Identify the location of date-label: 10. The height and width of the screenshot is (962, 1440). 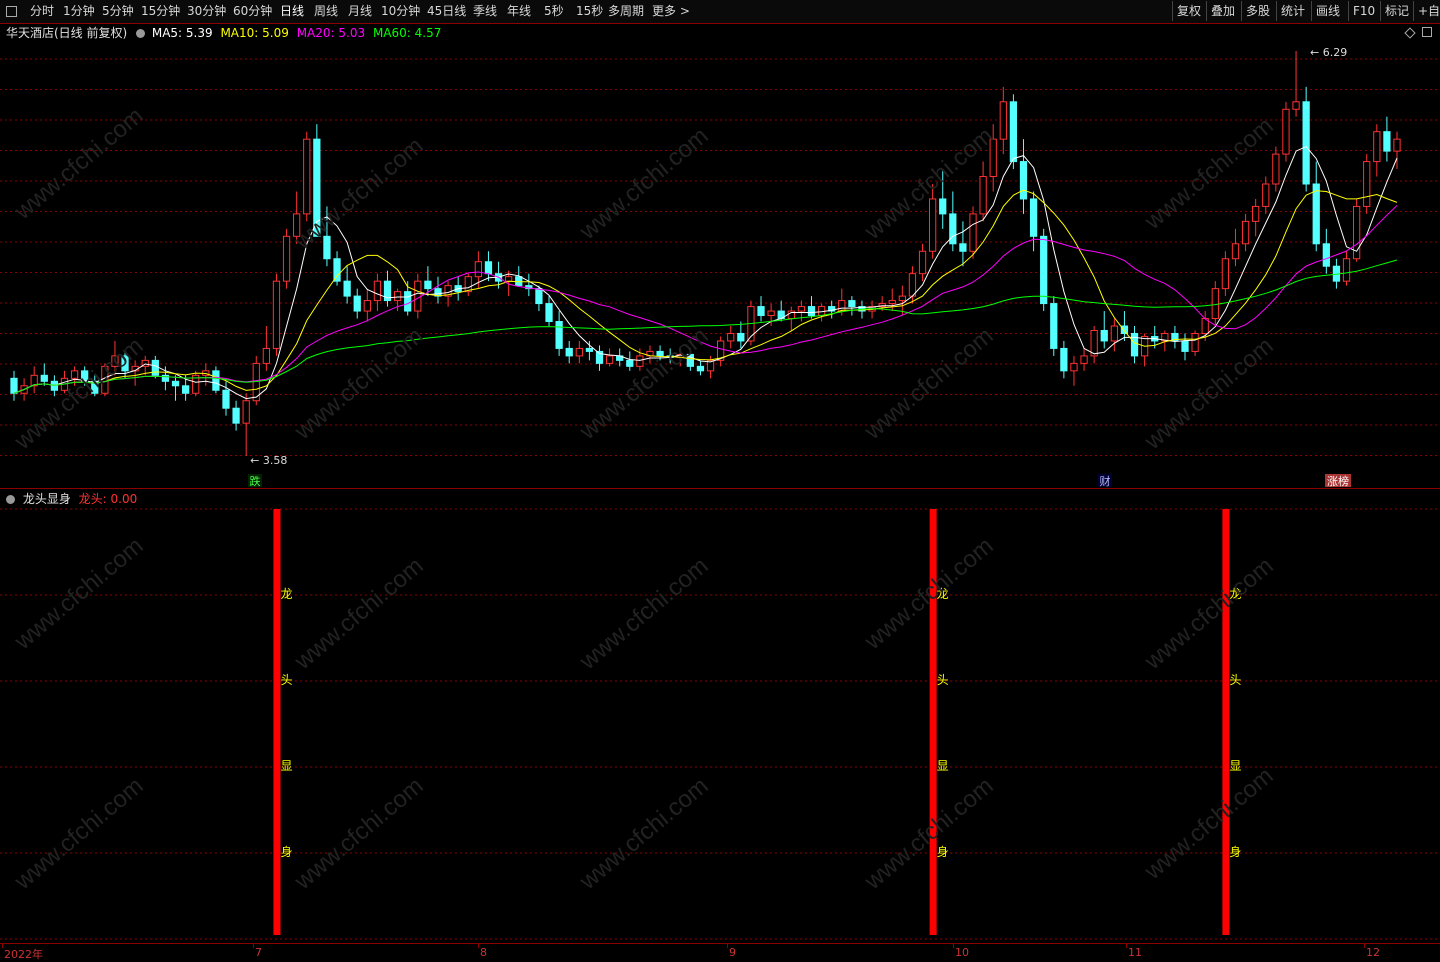
(962, 952).